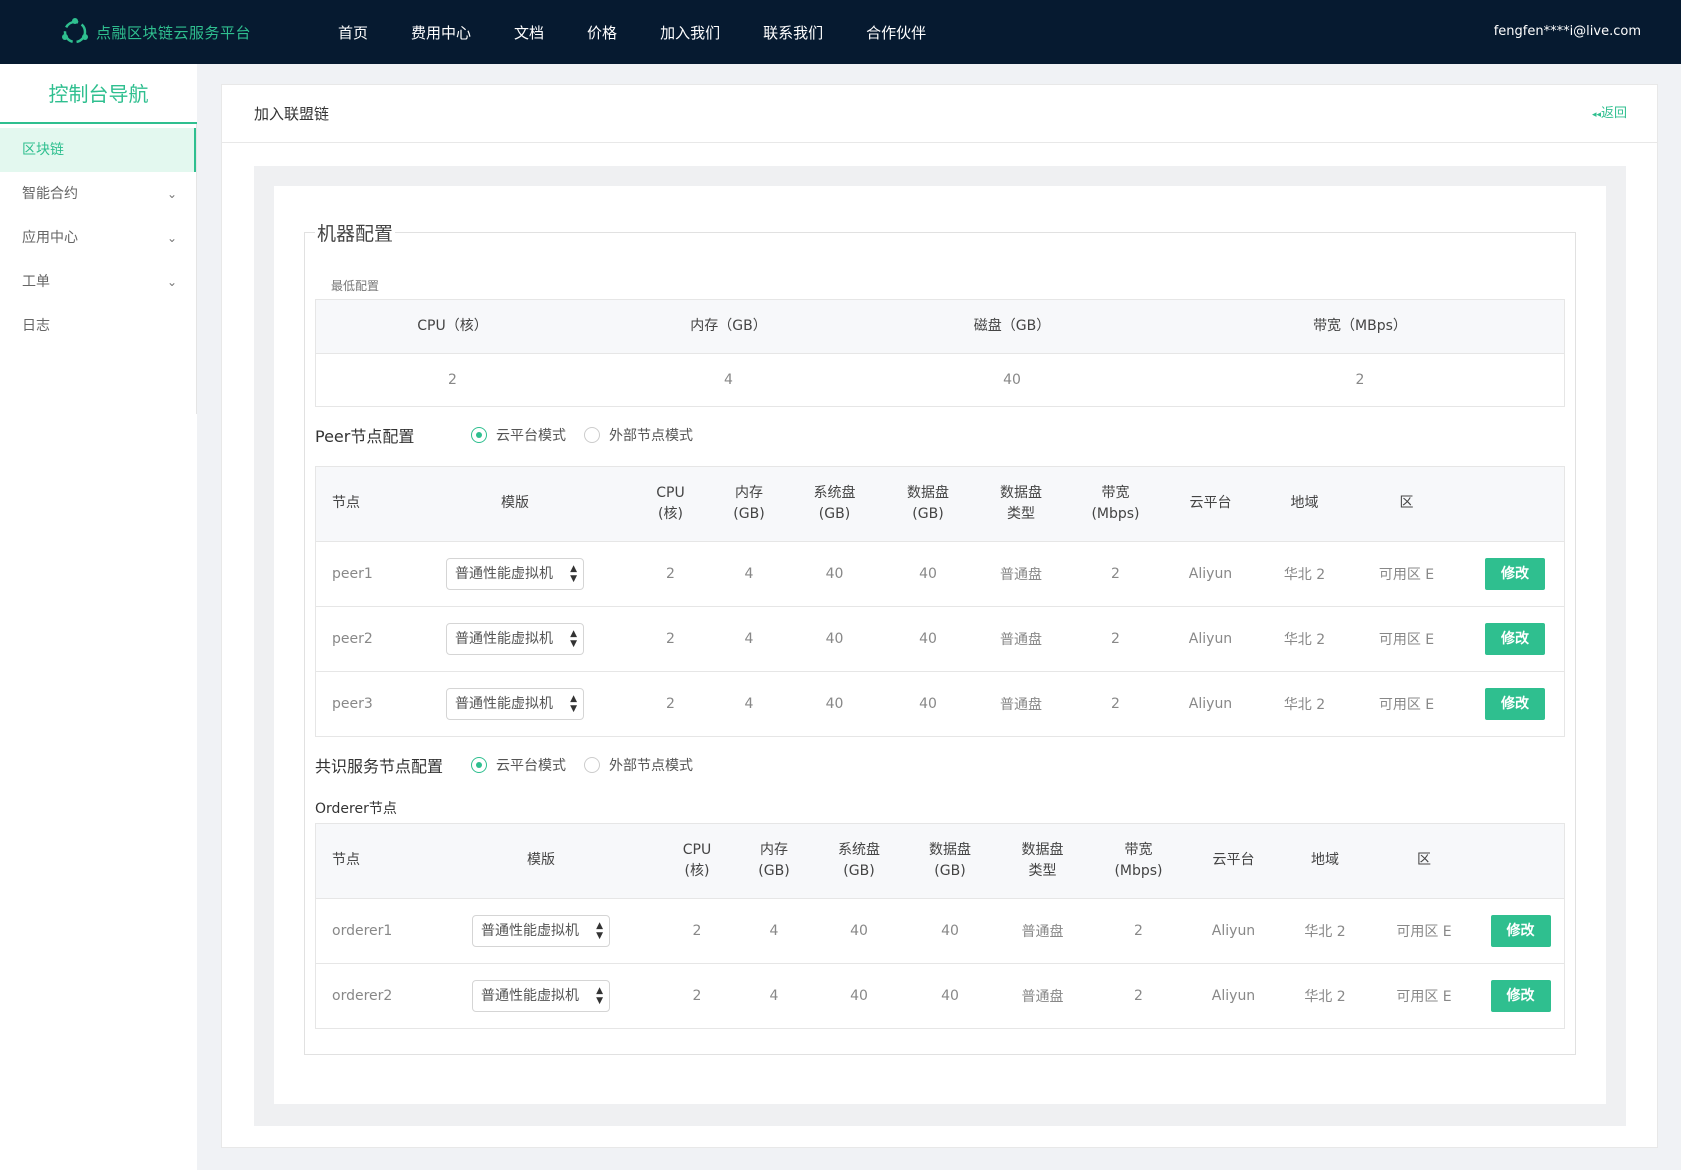 The height and width of the screenshot is (1170, 1681). I want to click on sidebar-divider, so click(196, 269).